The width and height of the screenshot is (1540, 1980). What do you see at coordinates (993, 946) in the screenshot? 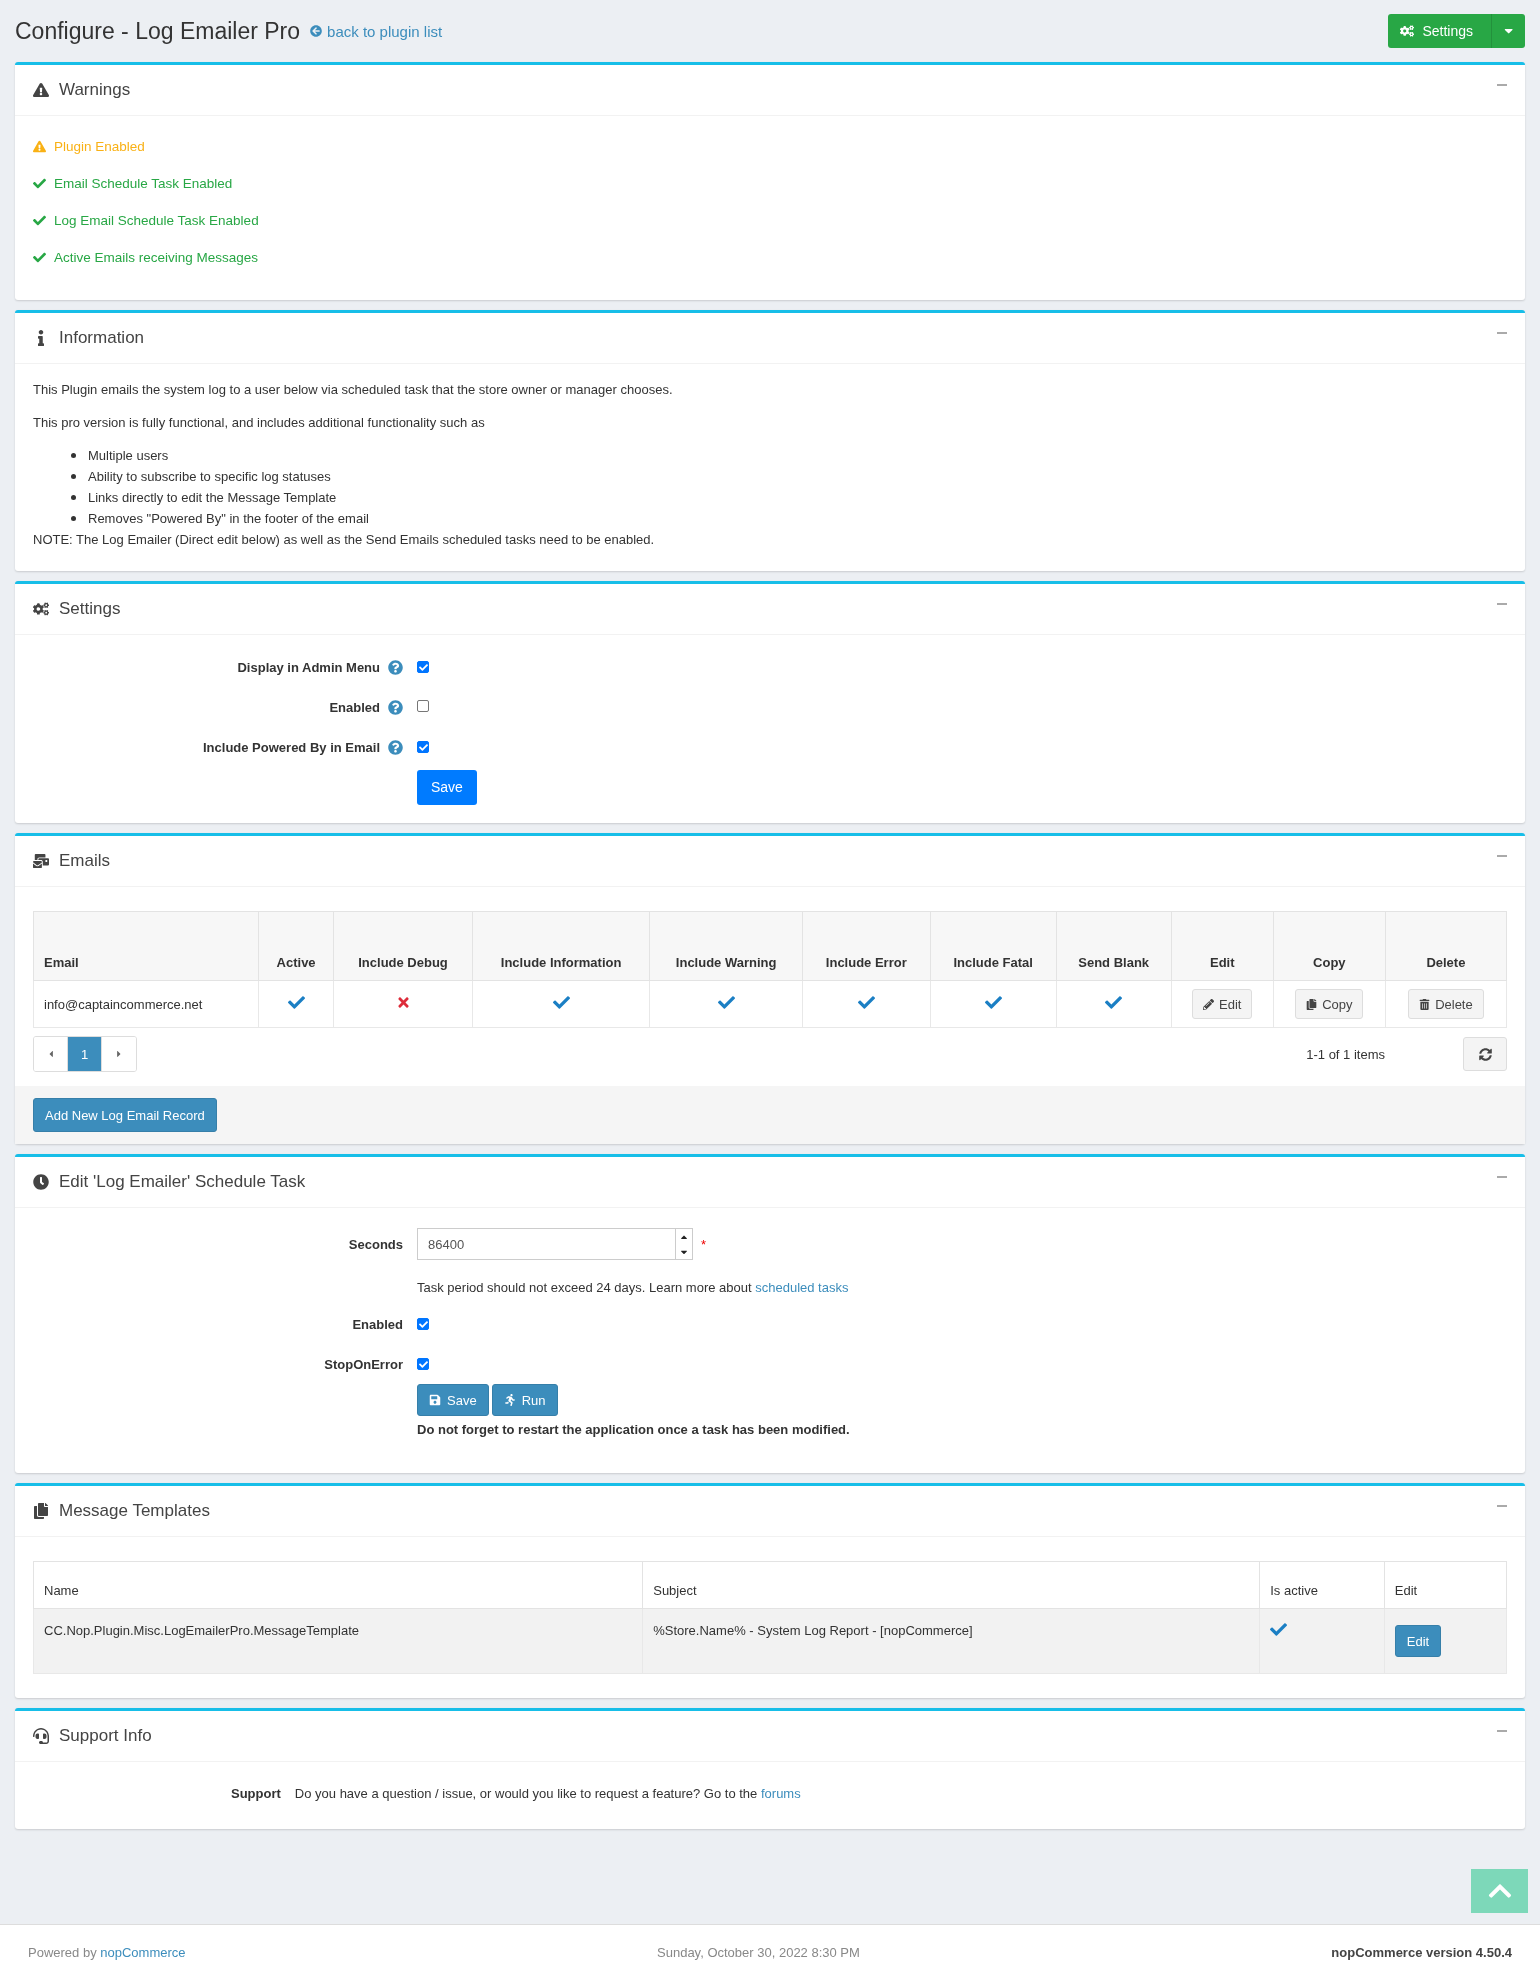
I see `column-header: Include Fatal` at bounding box center [993, 946].